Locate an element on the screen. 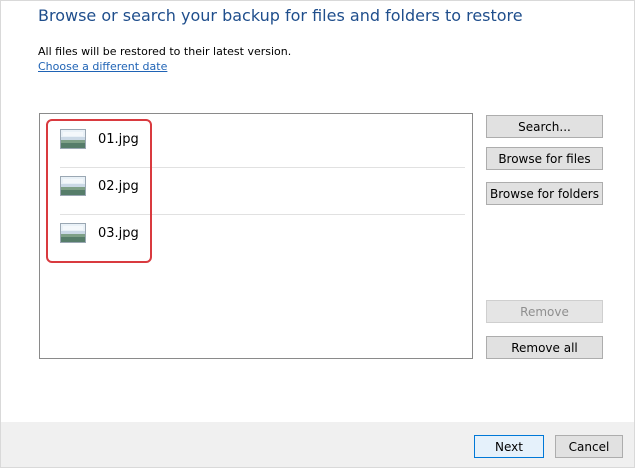 The height and width of the screenshot is (468, 635). browse-files-button: Browse for files is located at coordinates (544, 158).